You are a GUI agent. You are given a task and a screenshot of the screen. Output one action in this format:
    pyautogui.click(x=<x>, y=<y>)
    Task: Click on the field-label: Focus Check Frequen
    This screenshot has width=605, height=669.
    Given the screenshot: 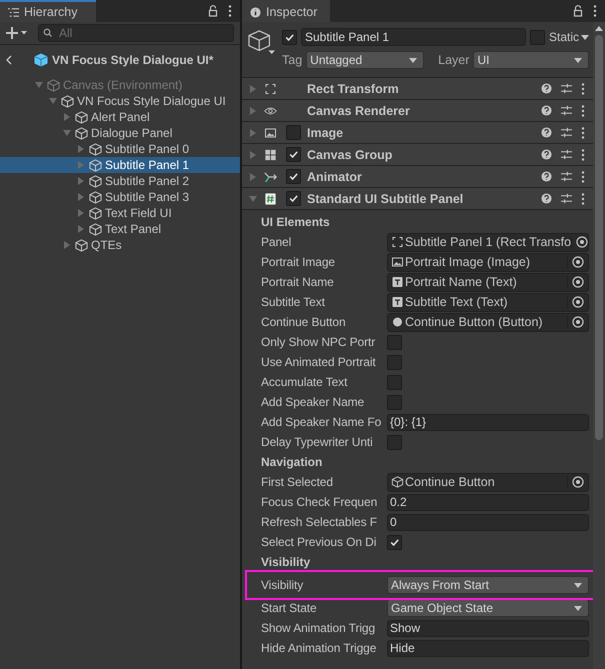 What is the action you would take?
    pyautogui.click(x=319, y=502)
    